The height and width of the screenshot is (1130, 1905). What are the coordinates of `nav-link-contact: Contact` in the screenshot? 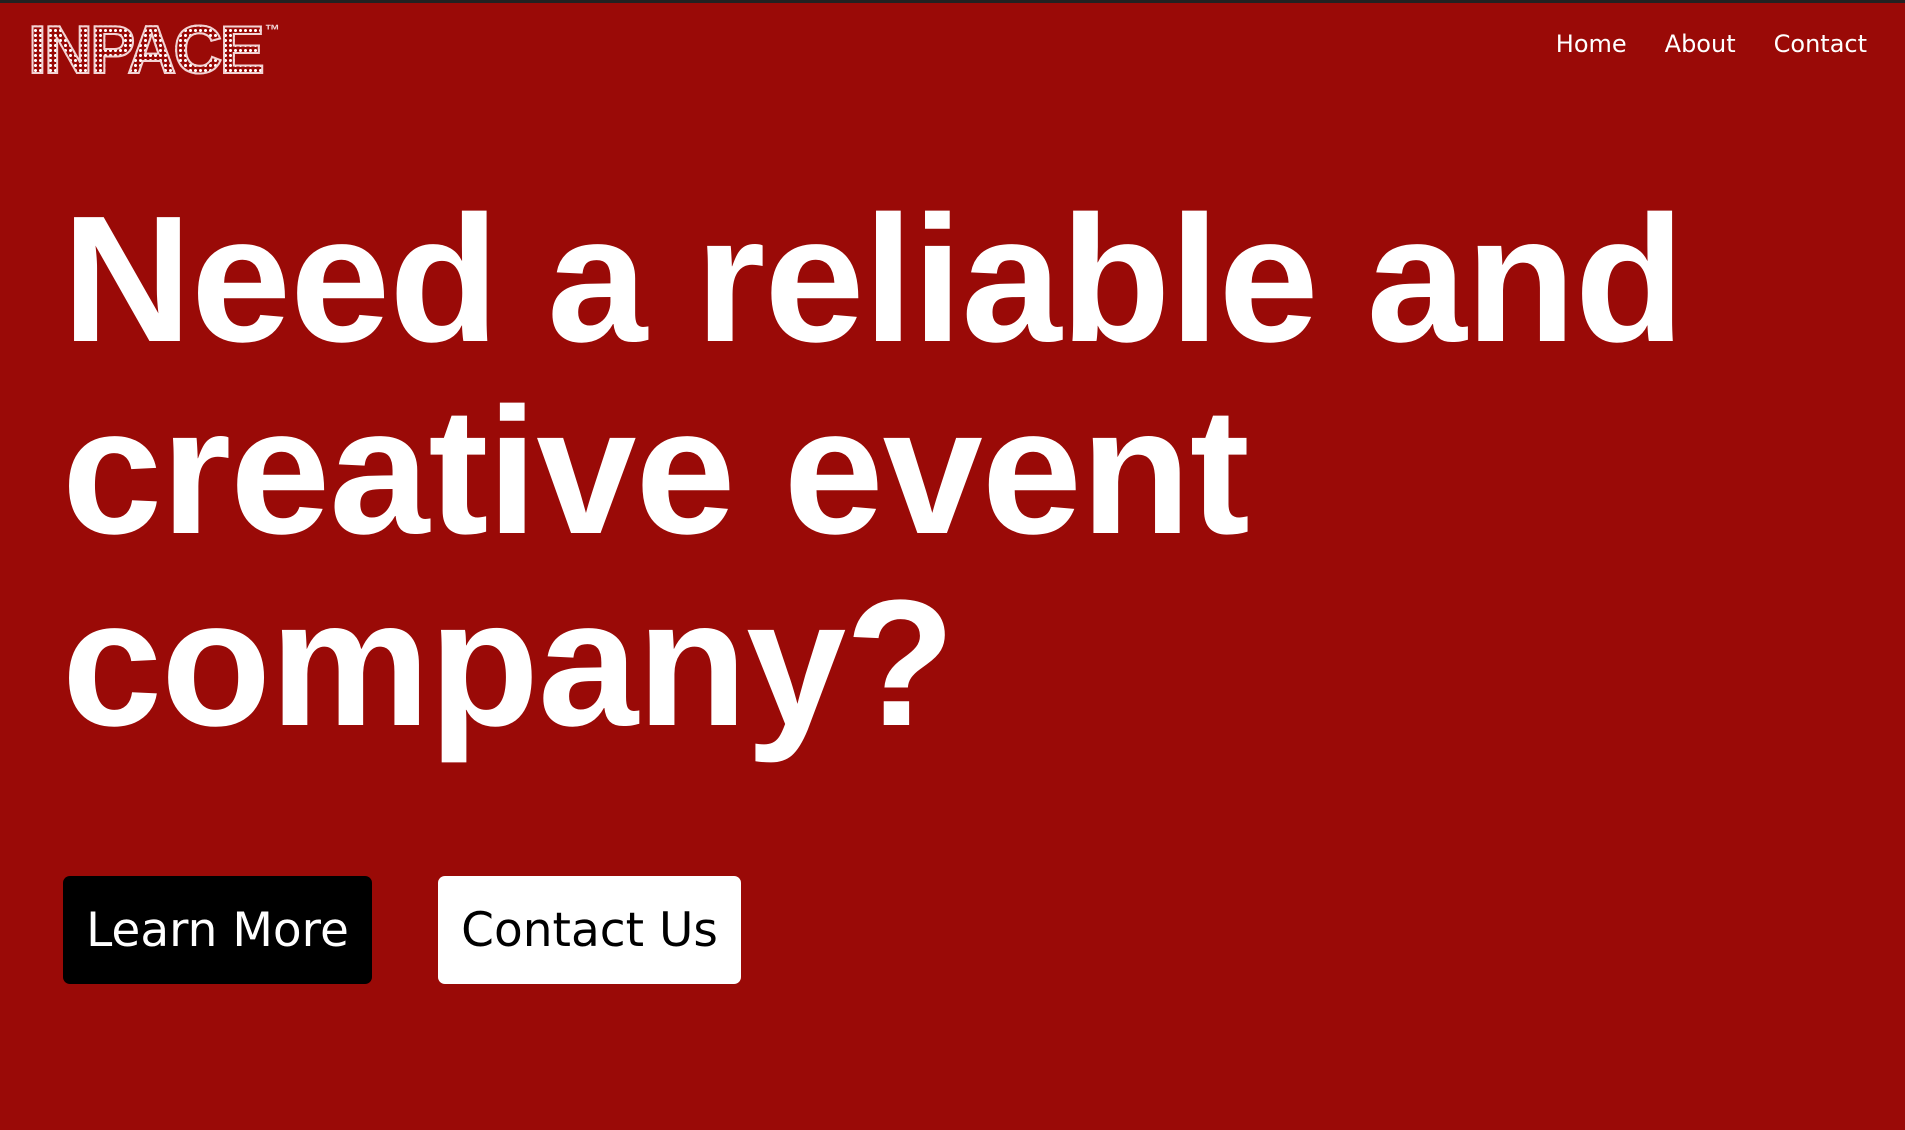 It's located at (1820, 44).